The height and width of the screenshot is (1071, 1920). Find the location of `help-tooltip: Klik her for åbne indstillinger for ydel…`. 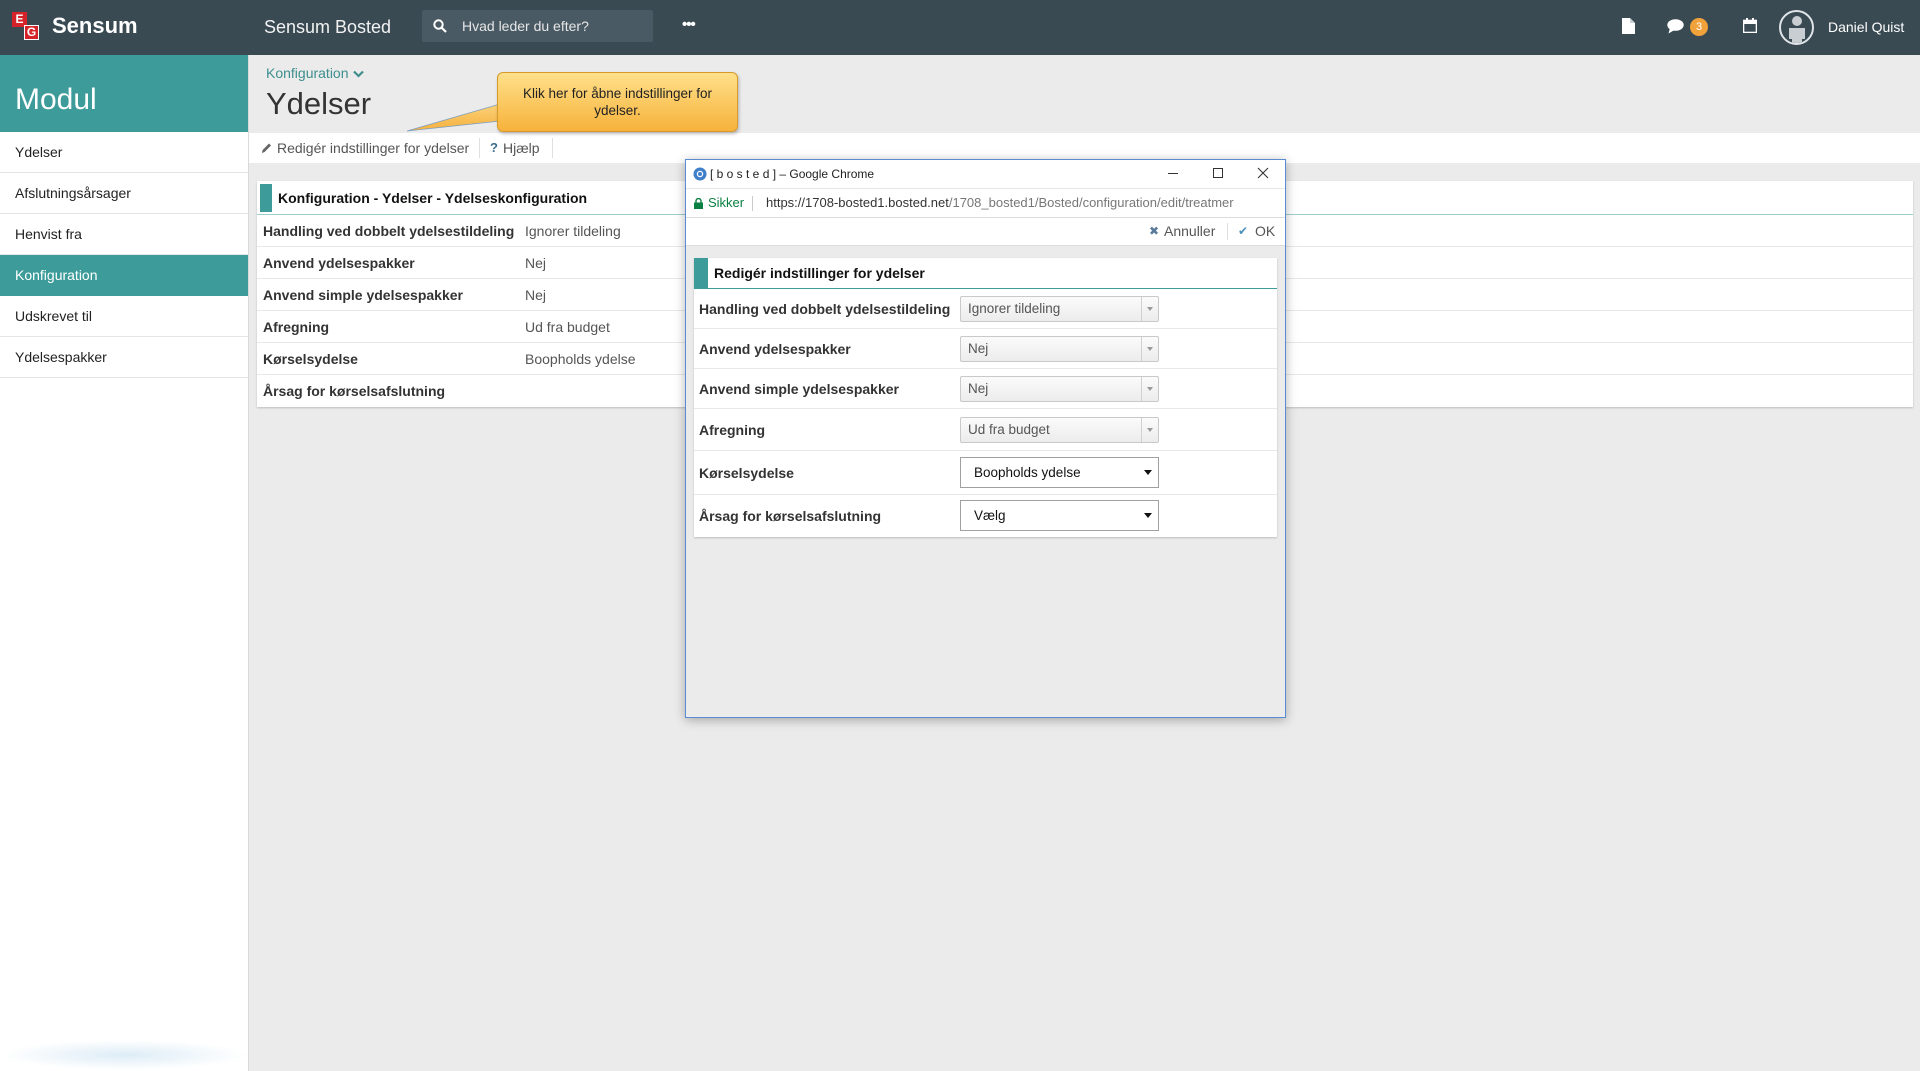

help-tooltip: Klik her for åbne indstillinger for ydel… is located at coordinates (617, 102).